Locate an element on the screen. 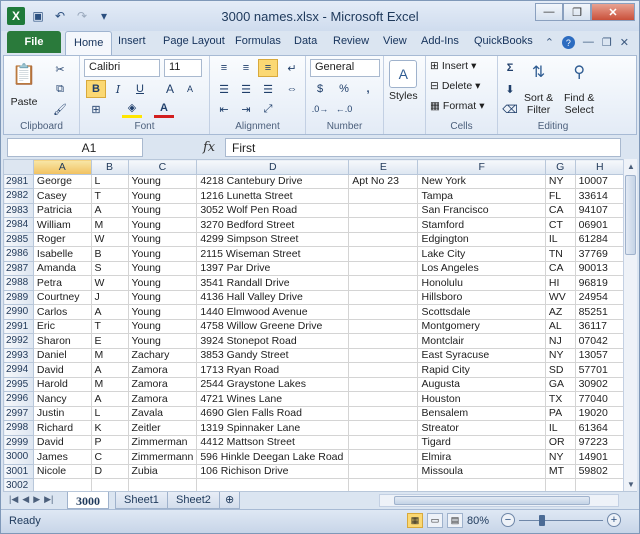 This screenshot has width=640, height=534. cell-b: P is located at coordinates (109, 442).